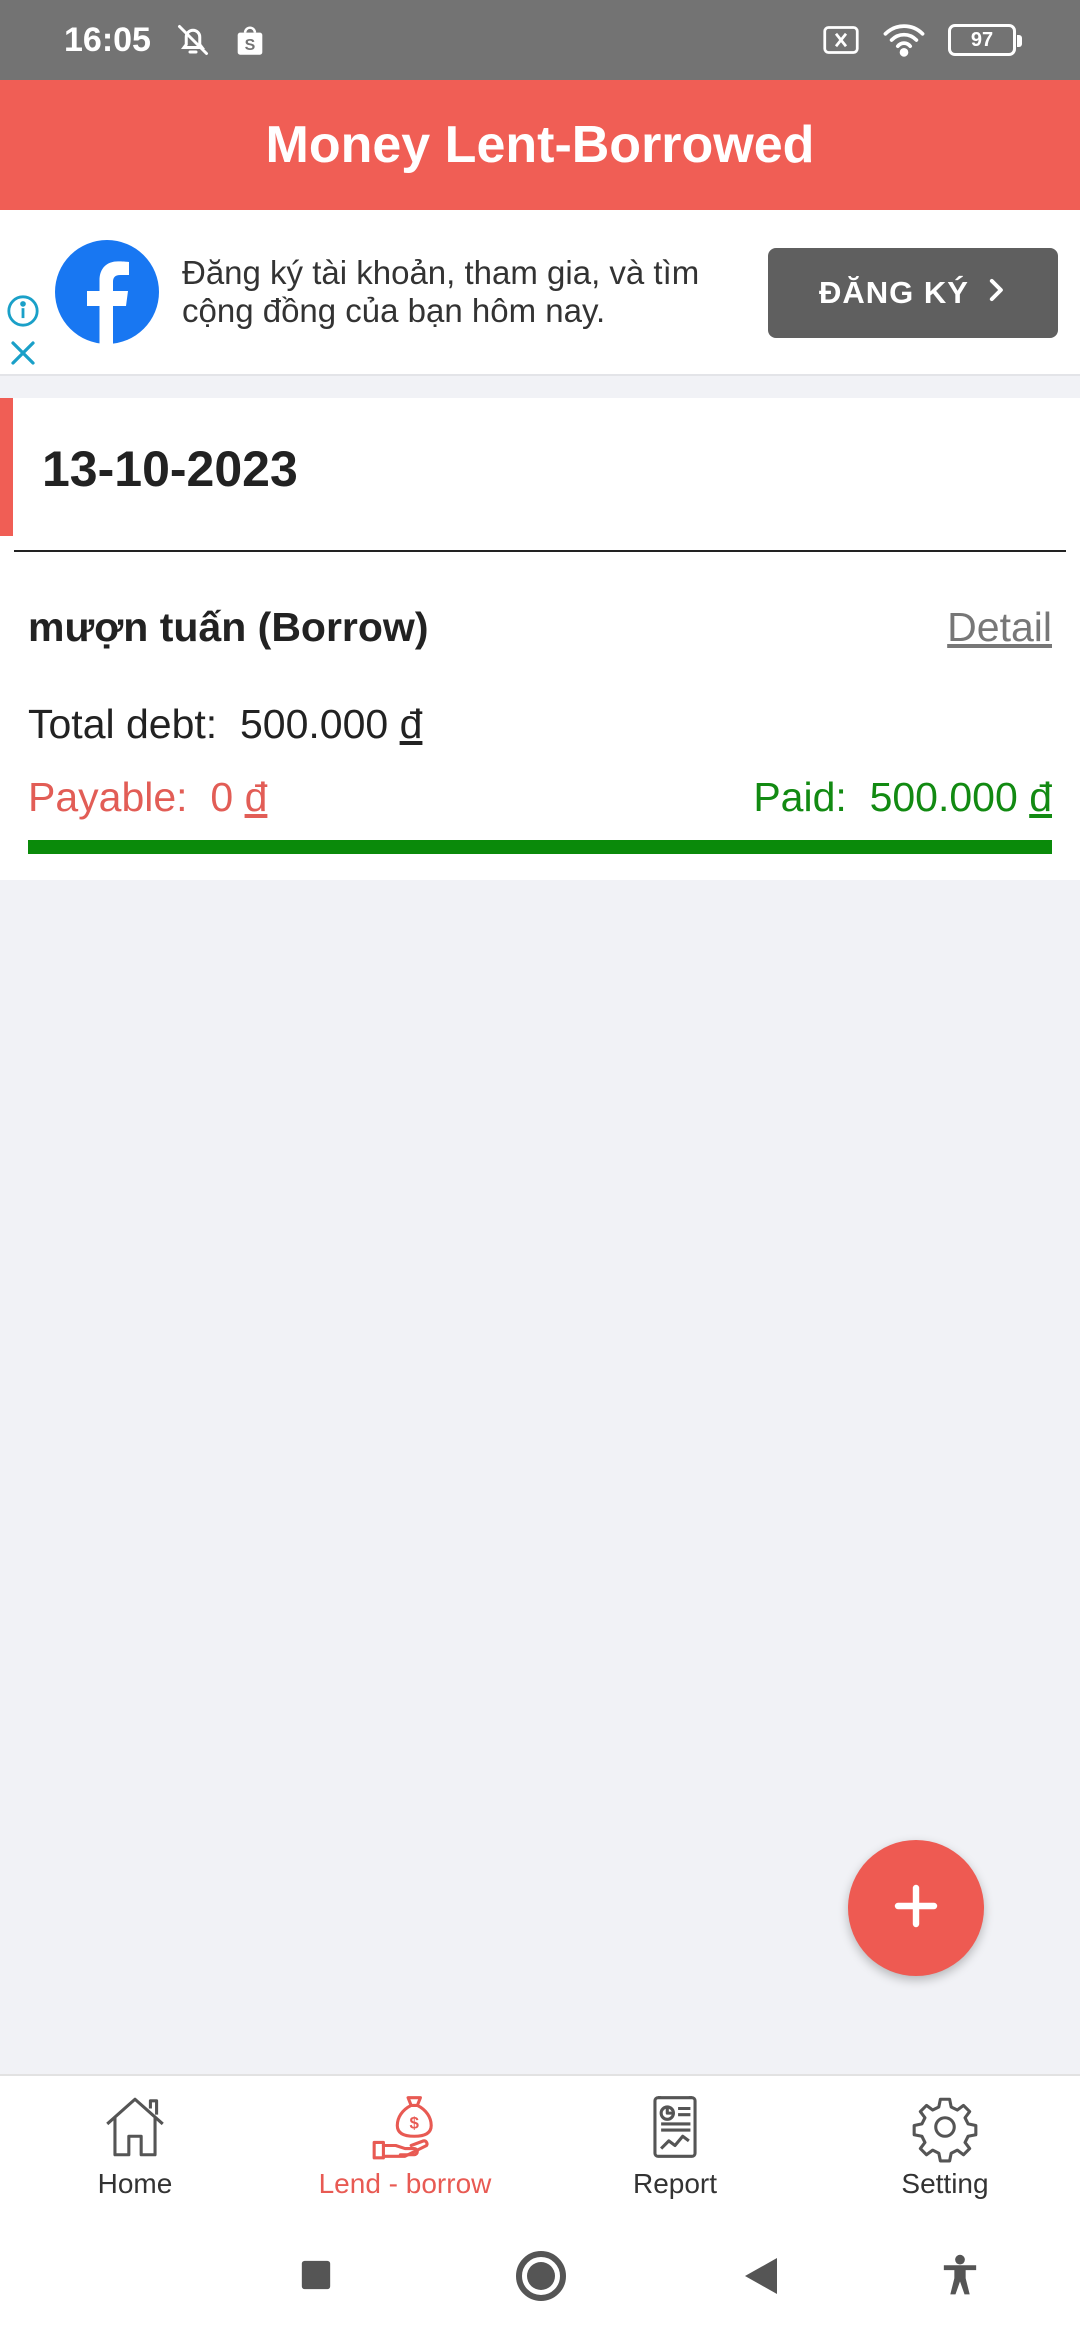 The width and height of the screenshot is (1080, 2340). I want to click on date-label: 13-10-2023, so click(170, 469).